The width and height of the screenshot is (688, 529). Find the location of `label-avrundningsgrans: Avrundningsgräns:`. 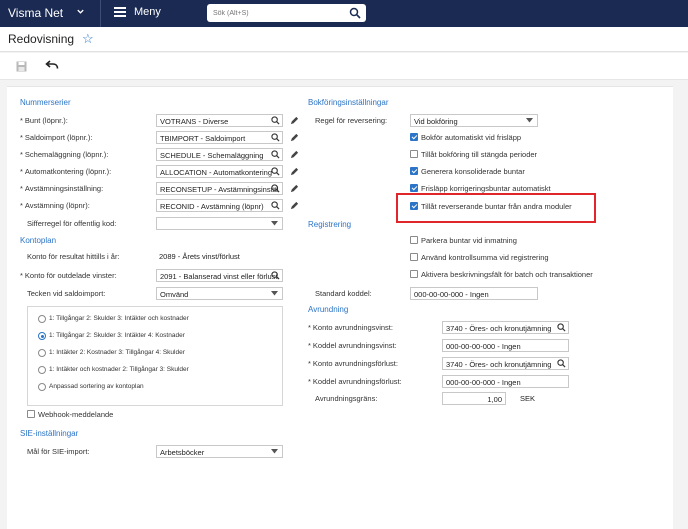

label-avrundningsgrans: Avrundningsgräns: is located at coordinates (346, 398).